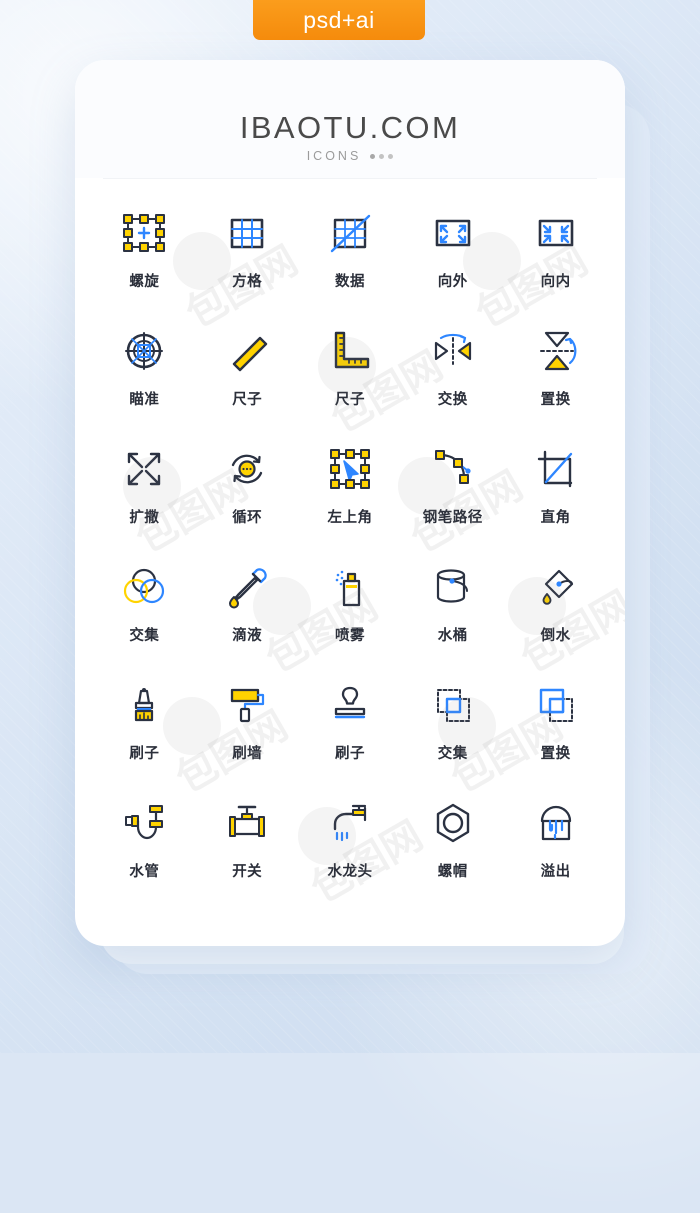 This screenshot has height=1213, width=700. I want to click on swap-horizontal-icon, so click(453, 351).